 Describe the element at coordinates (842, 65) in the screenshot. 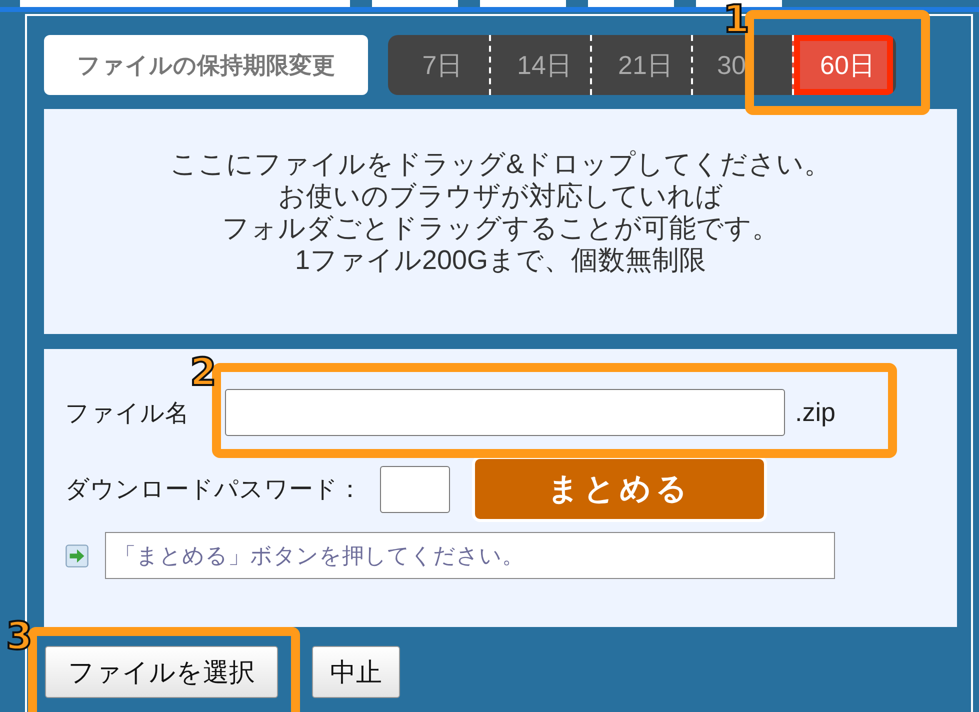

I see `retention-option: 60日` at that location.